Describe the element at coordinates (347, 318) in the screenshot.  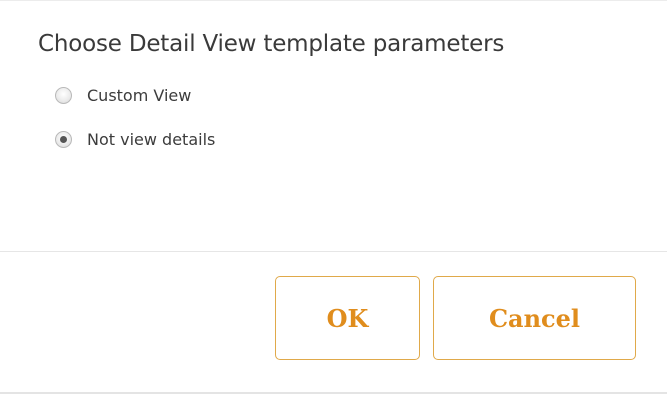
I see `ok-button: OK` at that location.